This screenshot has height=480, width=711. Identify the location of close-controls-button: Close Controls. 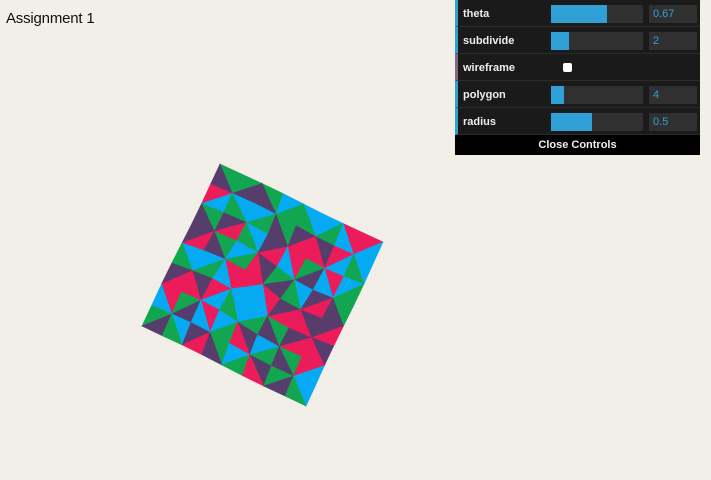
(577, 145).